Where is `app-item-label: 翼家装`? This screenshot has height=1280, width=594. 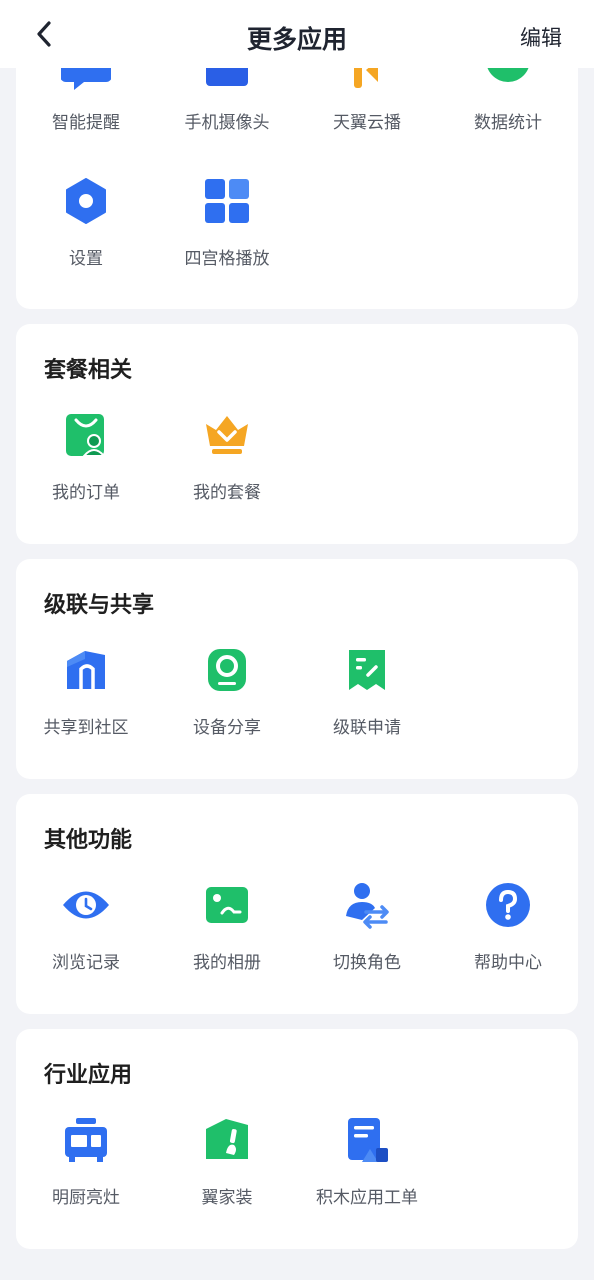 app-item-label: 翼家装 is located at coordinates (227, 1198).